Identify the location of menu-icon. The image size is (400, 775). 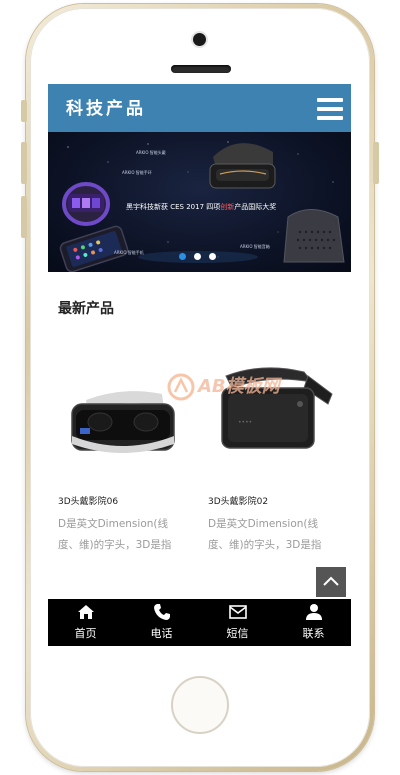
(330, 109).